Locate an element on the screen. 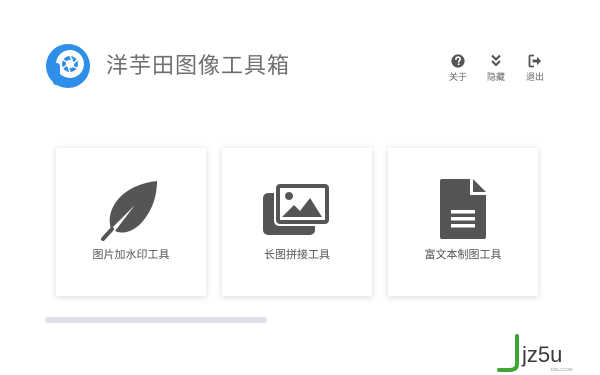  exit-button: 退出 is located at coordinates (535, 69).